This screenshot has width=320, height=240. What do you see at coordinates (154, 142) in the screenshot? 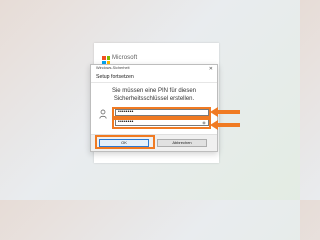
I see `dialog-button-bar: OK Abbrechen` at bounding box center [154, 142].